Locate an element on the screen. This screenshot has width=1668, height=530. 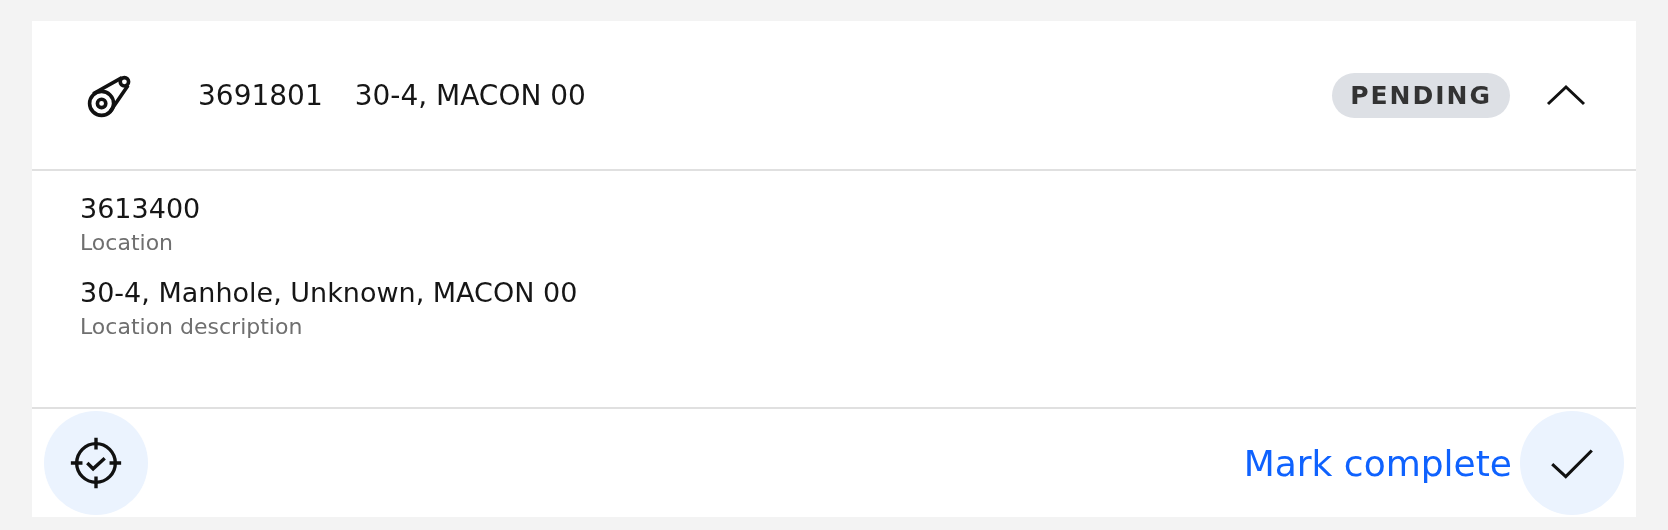
work-order-id: 3691801 is located at coordinates (260, 95).